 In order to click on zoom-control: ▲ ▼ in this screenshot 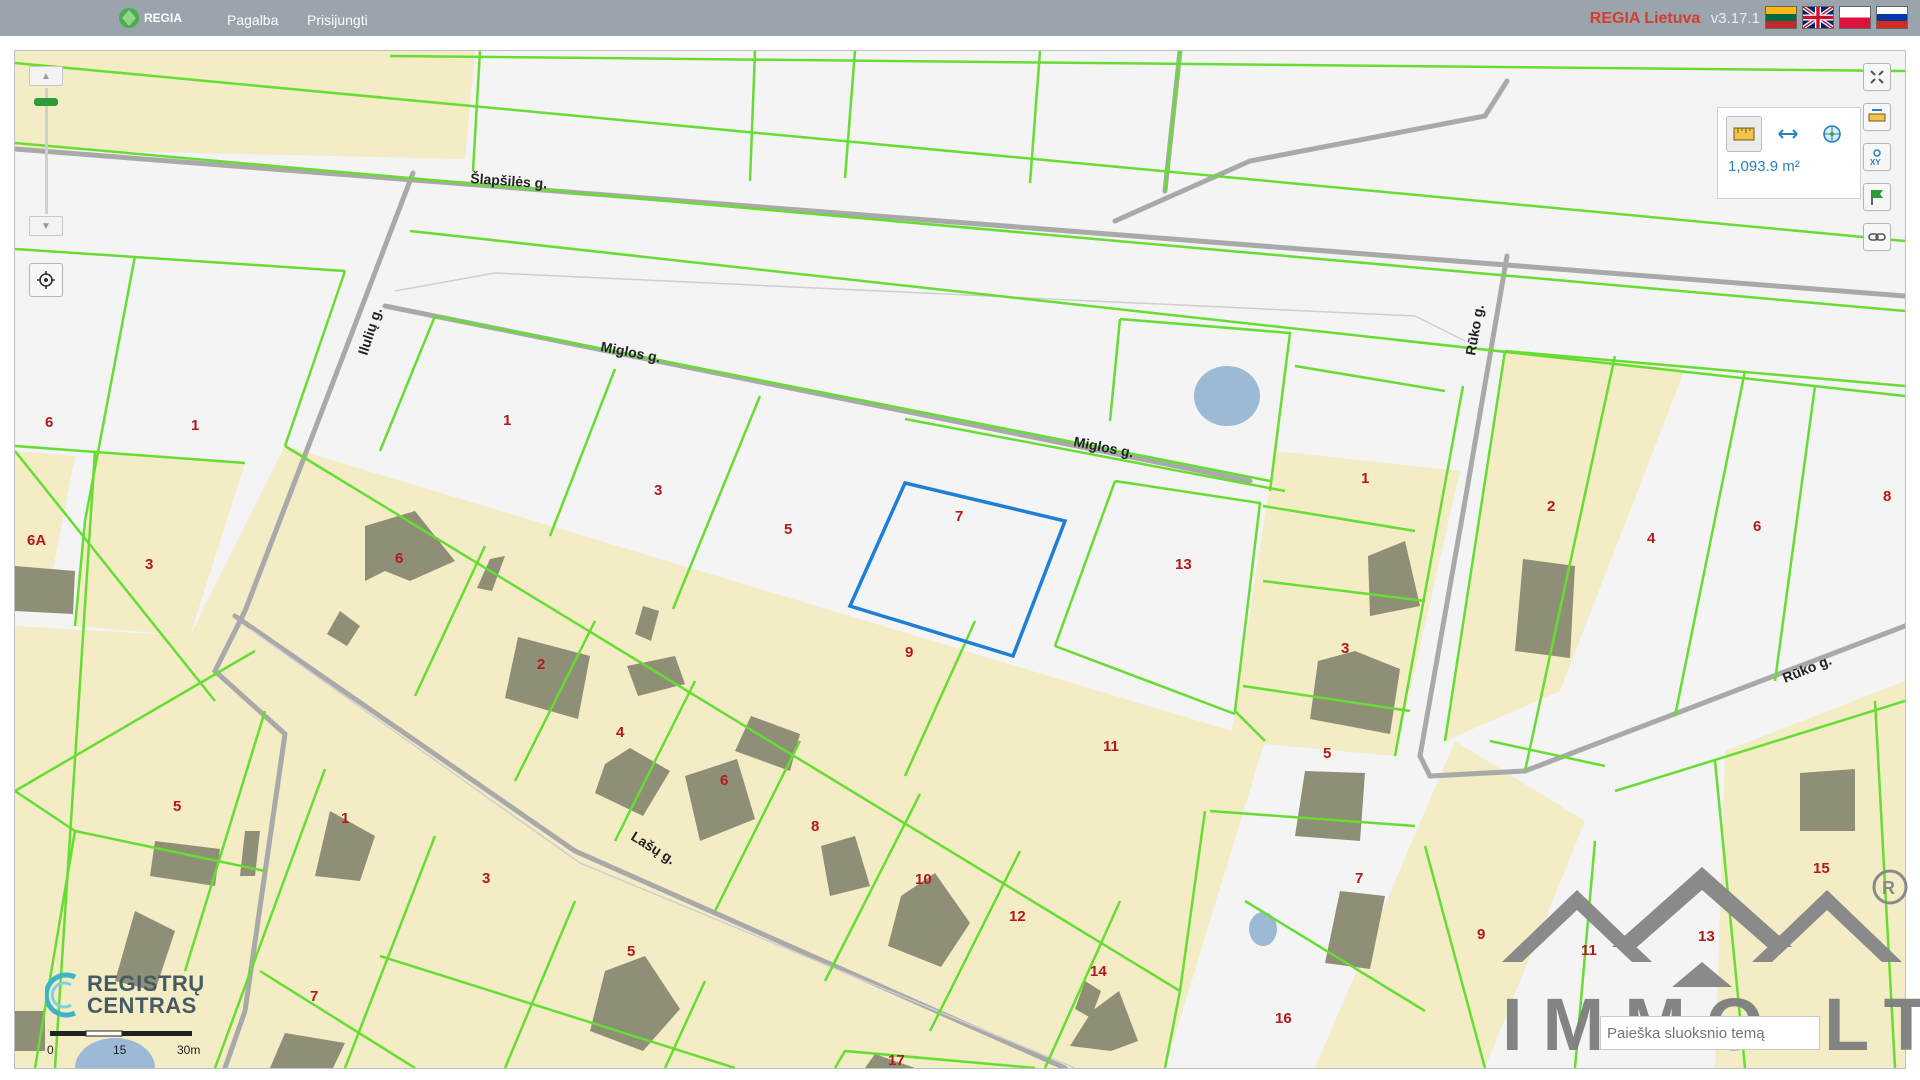, I will do `click(46, 151)`.